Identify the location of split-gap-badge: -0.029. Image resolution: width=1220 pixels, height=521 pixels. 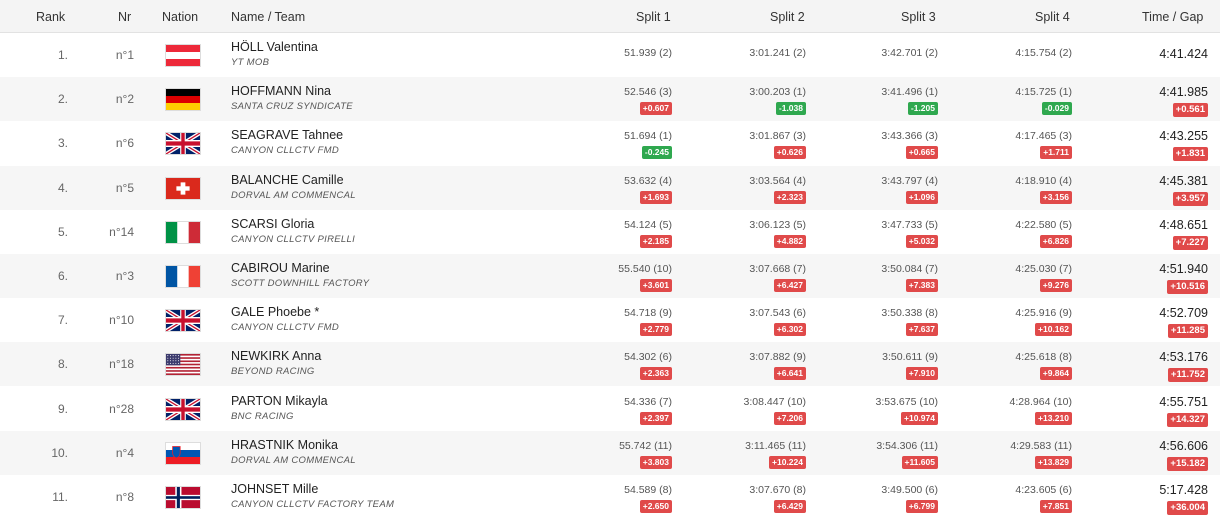
(1056, 109).